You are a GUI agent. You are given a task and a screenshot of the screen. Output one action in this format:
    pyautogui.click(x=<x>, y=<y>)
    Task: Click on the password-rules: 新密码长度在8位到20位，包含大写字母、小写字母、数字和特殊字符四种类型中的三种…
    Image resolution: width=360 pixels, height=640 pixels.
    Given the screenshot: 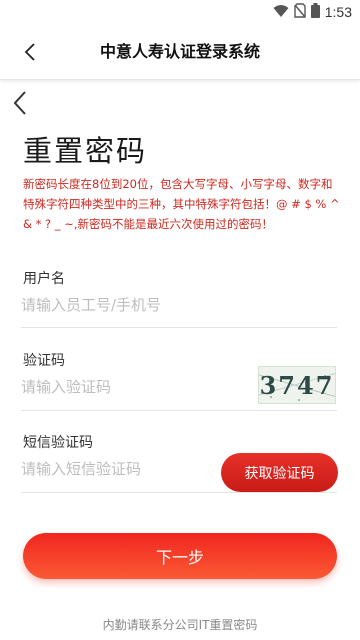 What is the action you would take?
    pyautogui.click(x=181, y=204)
    